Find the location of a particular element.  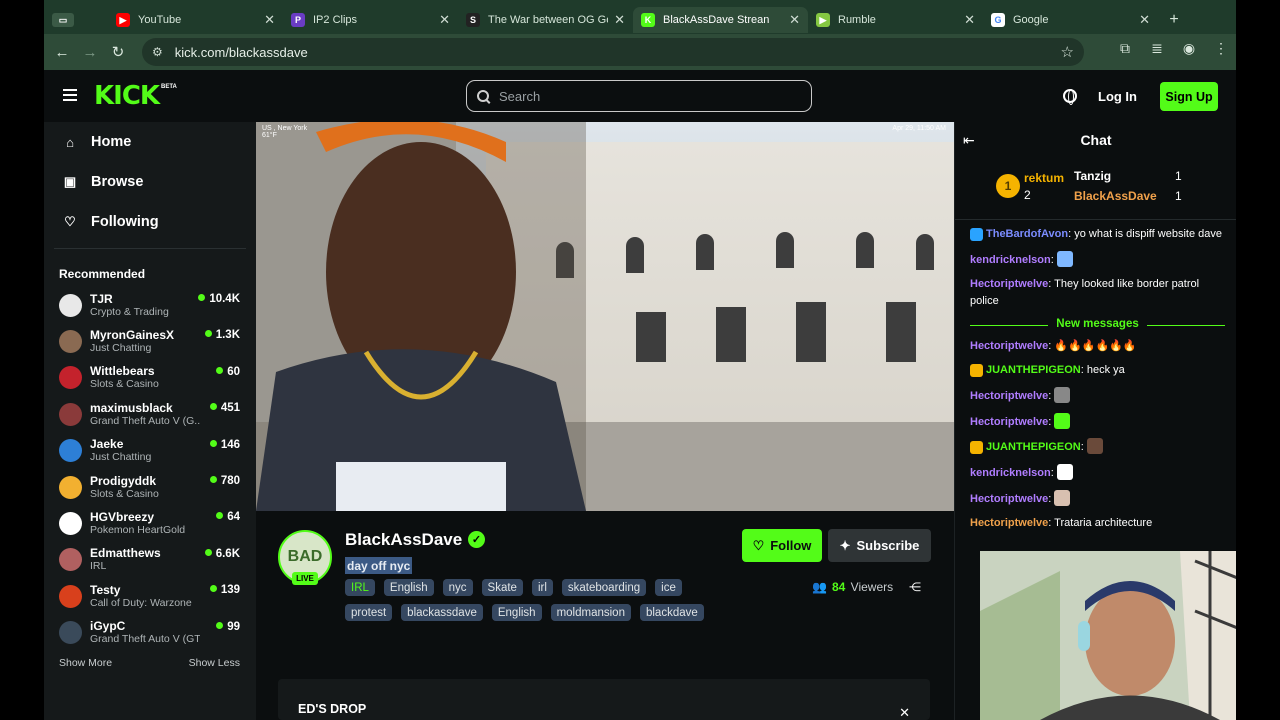

tab-overview-button: ▭ is located at coordinates (76, 20).